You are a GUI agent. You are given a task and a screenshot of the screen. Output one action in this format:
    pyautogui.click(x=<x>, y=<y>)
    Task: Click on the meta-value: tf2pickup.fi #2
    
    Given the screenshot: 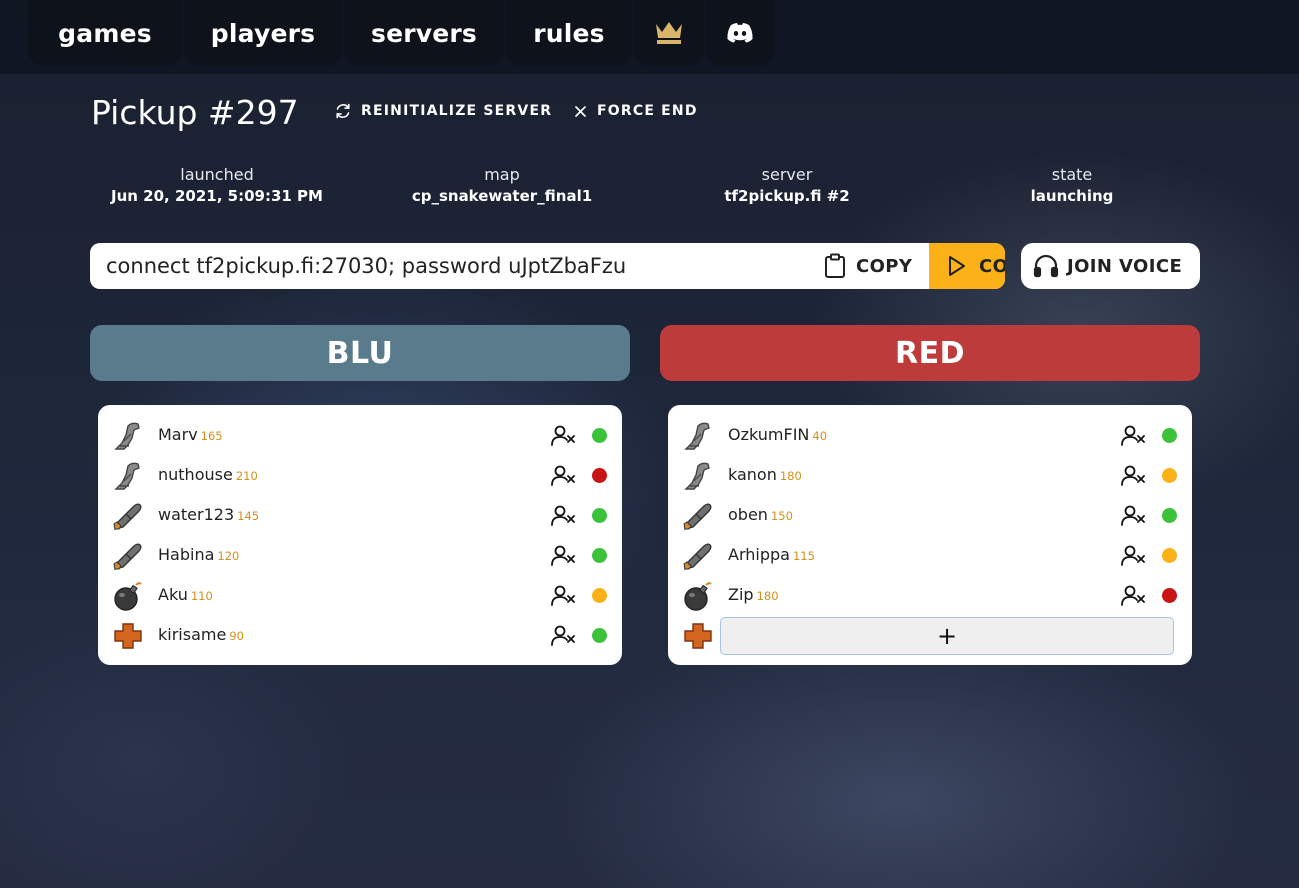 What is the action you would take?
    pyautogui.click(x=787, y=196)
    